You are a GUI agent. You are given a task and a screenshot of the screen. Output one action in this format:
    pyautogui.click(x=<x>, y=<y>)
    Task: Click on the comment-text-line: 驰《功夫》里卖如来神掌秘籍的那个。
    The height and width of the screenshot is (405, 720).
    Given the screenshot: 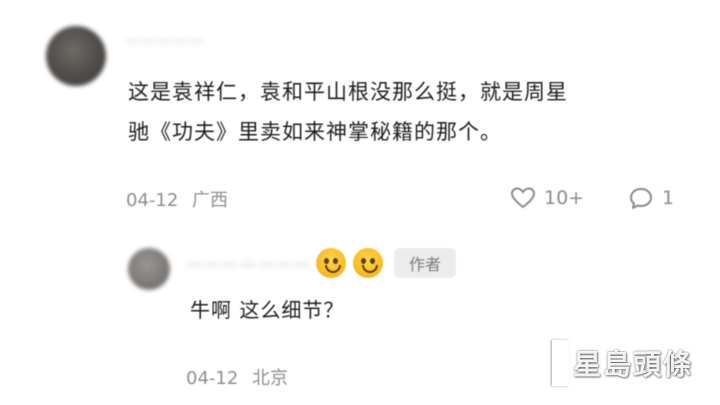 What is the action you would take?
    pyautogui.click(x=315, y=132)
    